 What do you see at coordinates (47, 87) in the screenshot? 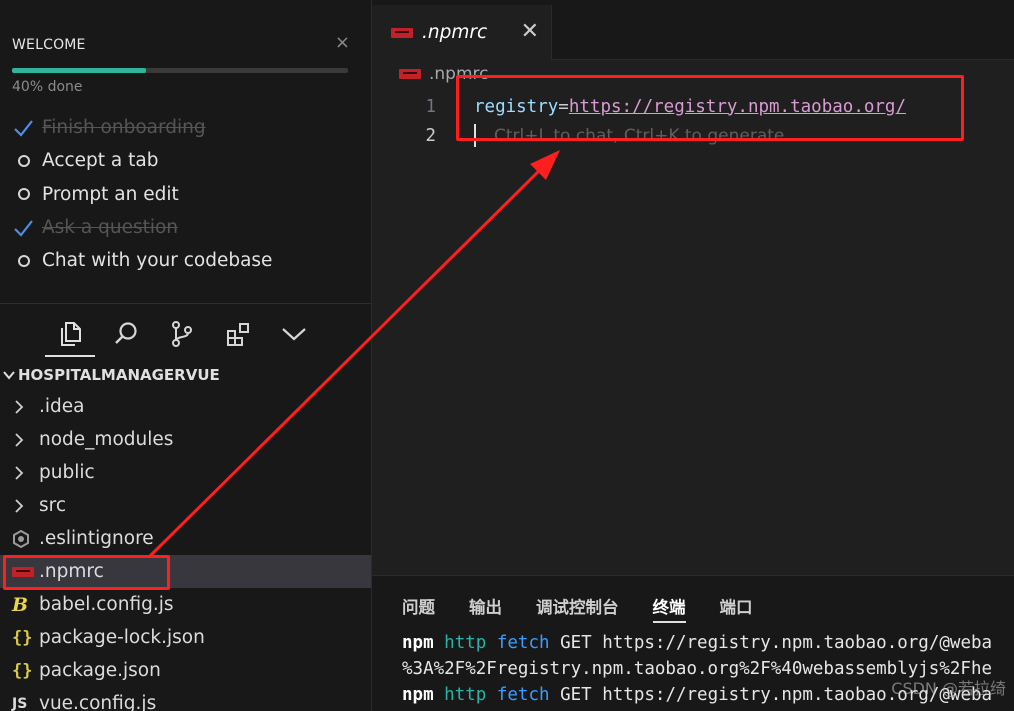
I see `progress-label: 40% done` at bounding box center [47, 87].